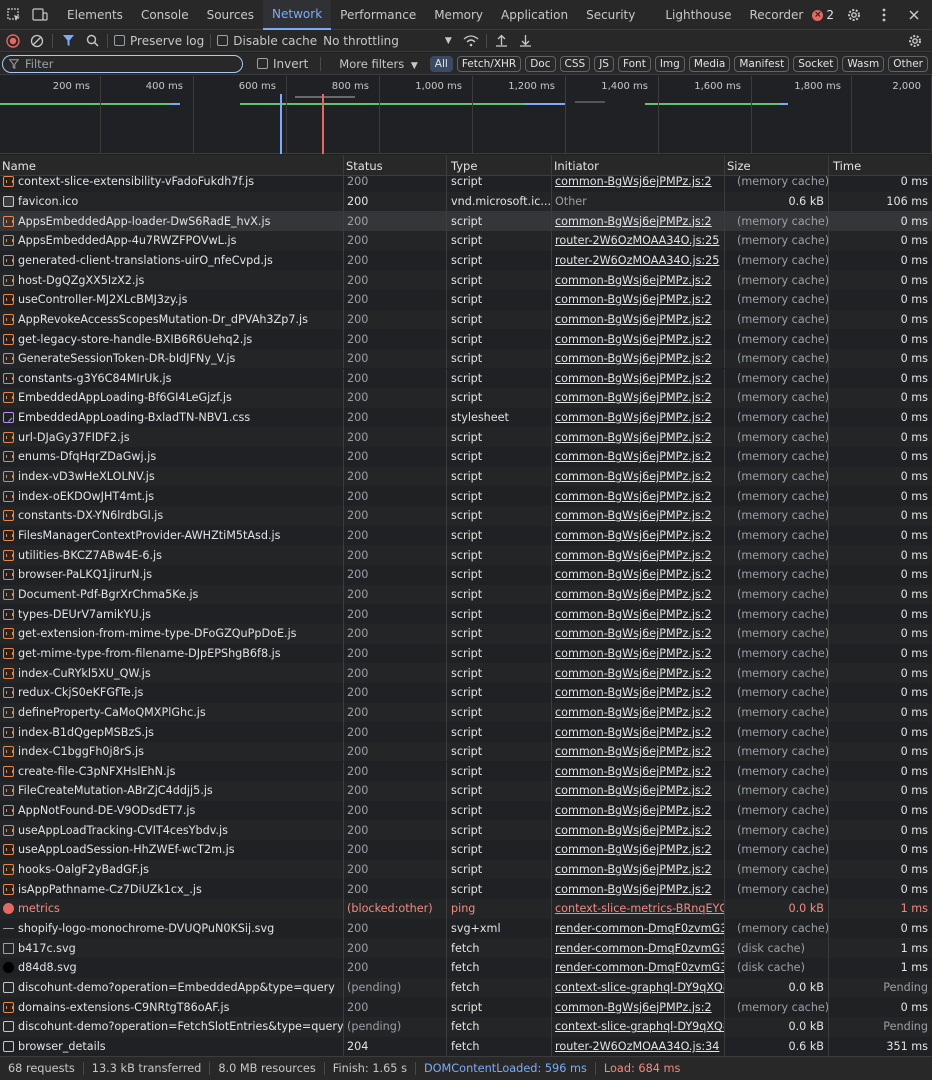  Describe the element at coordinates (471, 41) in the screenshot. I see `network-conditions-wifi-icon` at that location.